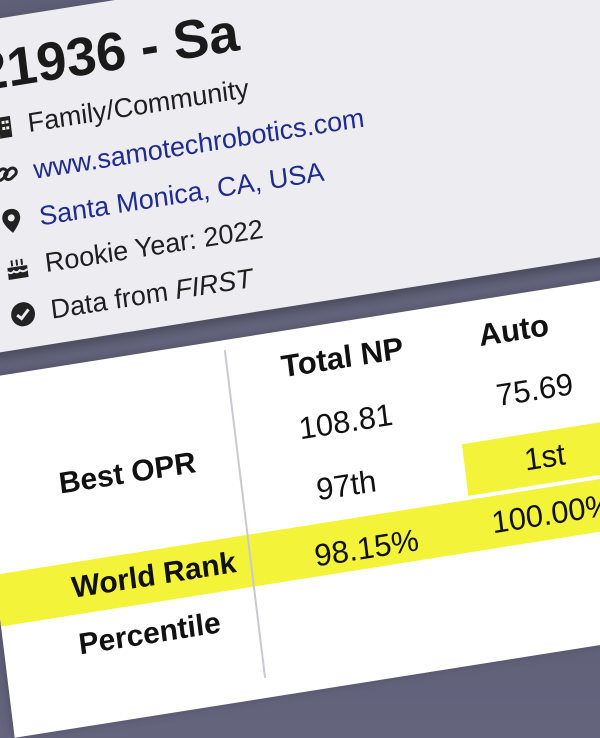 This screenshot has height=738, width=600. What do you see at coordinates (8, 127) in the screenshot?
I see `building-icon` at bounding box center [8, 127].